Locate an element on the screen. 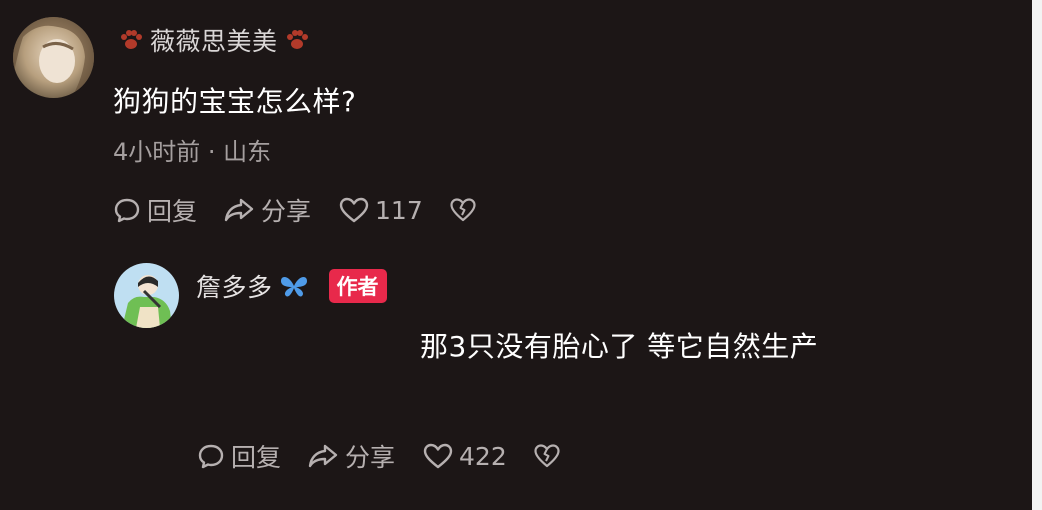 Image resolution: width=1042 pixels, height=510 pixels. comment-username-row: 薇薇思美美 is located at coordinates (214, 40).